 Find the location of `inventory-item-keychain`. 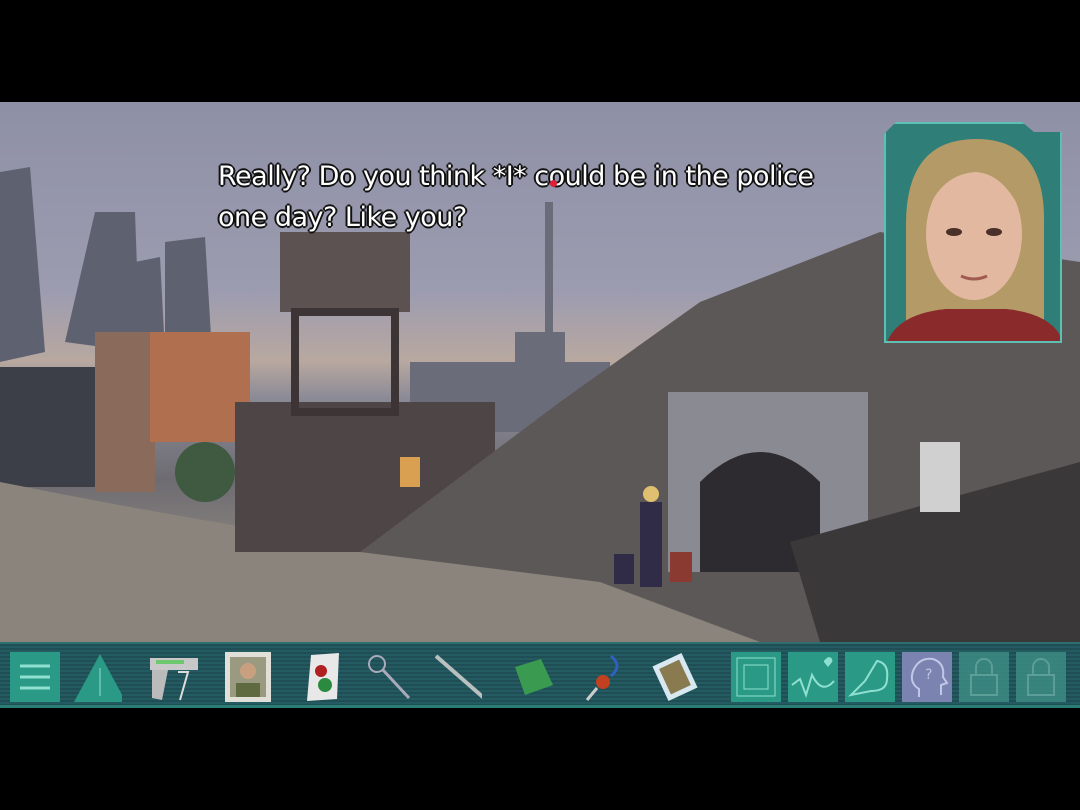

inventory-item-keychain is located at coordinates (603, 677).